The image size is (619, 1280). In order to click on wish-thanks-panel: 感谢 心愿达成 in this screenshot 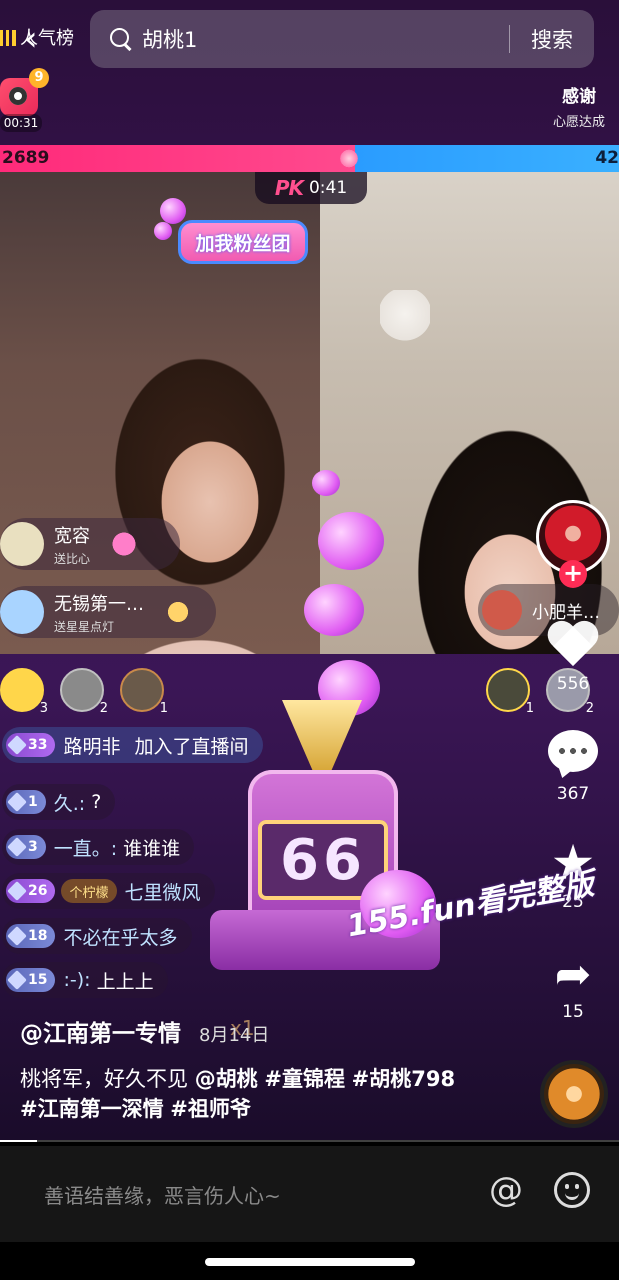, I will do `click(579, 106)`.